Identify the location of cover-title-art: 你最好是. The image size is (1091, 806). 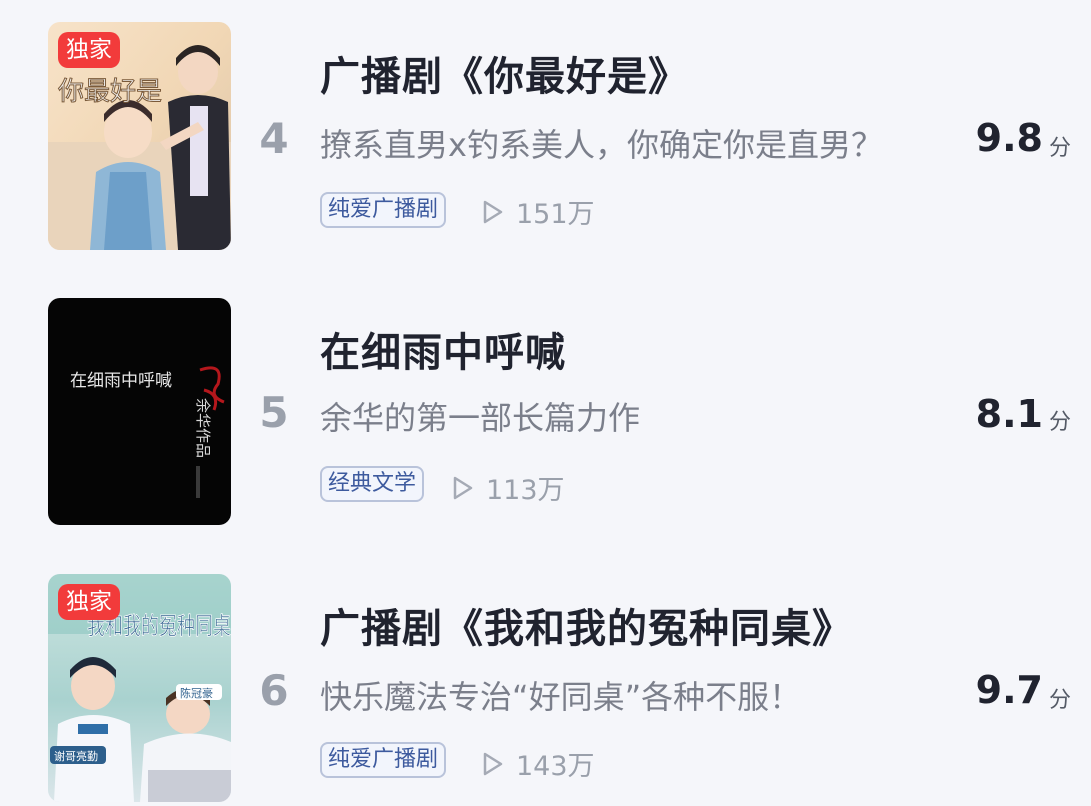
(110, 92).